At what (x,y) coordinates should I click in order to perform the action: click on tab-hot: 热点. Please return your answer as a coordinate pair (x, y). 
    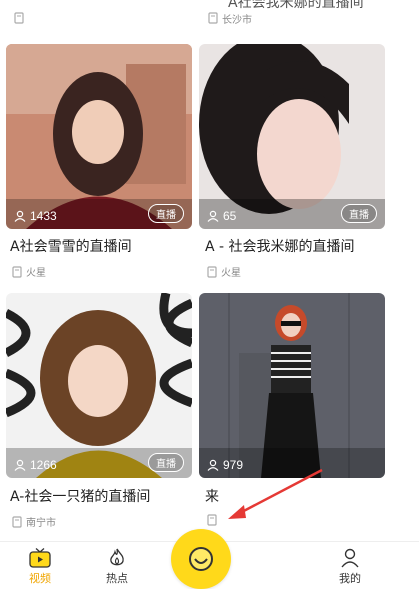
    Looking at the image, I should click on (117, 566).